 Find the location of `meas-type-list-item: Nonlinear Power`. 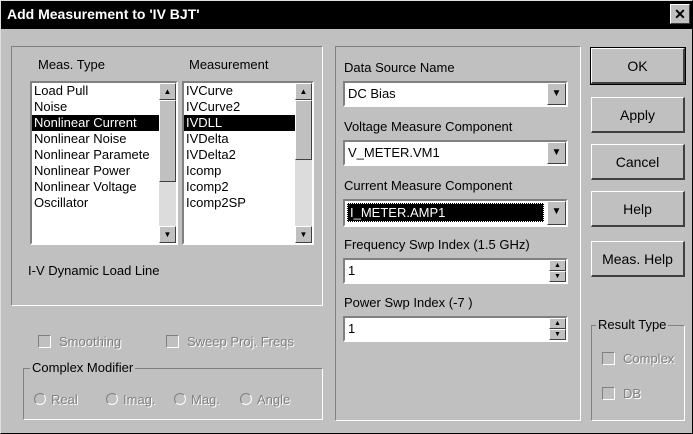

meas-type-list-item: Nonlinear Power is located at coordinates (104, 171).